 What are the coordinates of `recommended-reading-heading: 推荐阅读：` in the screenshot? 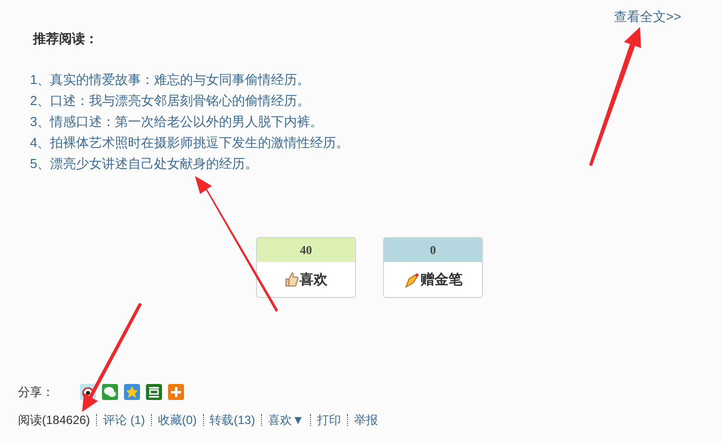 It's located at (66, 38).